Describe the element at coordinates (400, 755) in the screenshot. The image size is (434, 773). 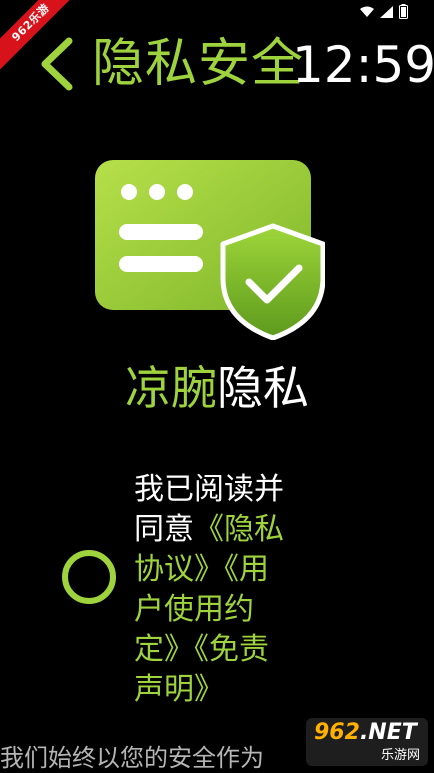
I see `watermark-sub: 乐游网` at that location.